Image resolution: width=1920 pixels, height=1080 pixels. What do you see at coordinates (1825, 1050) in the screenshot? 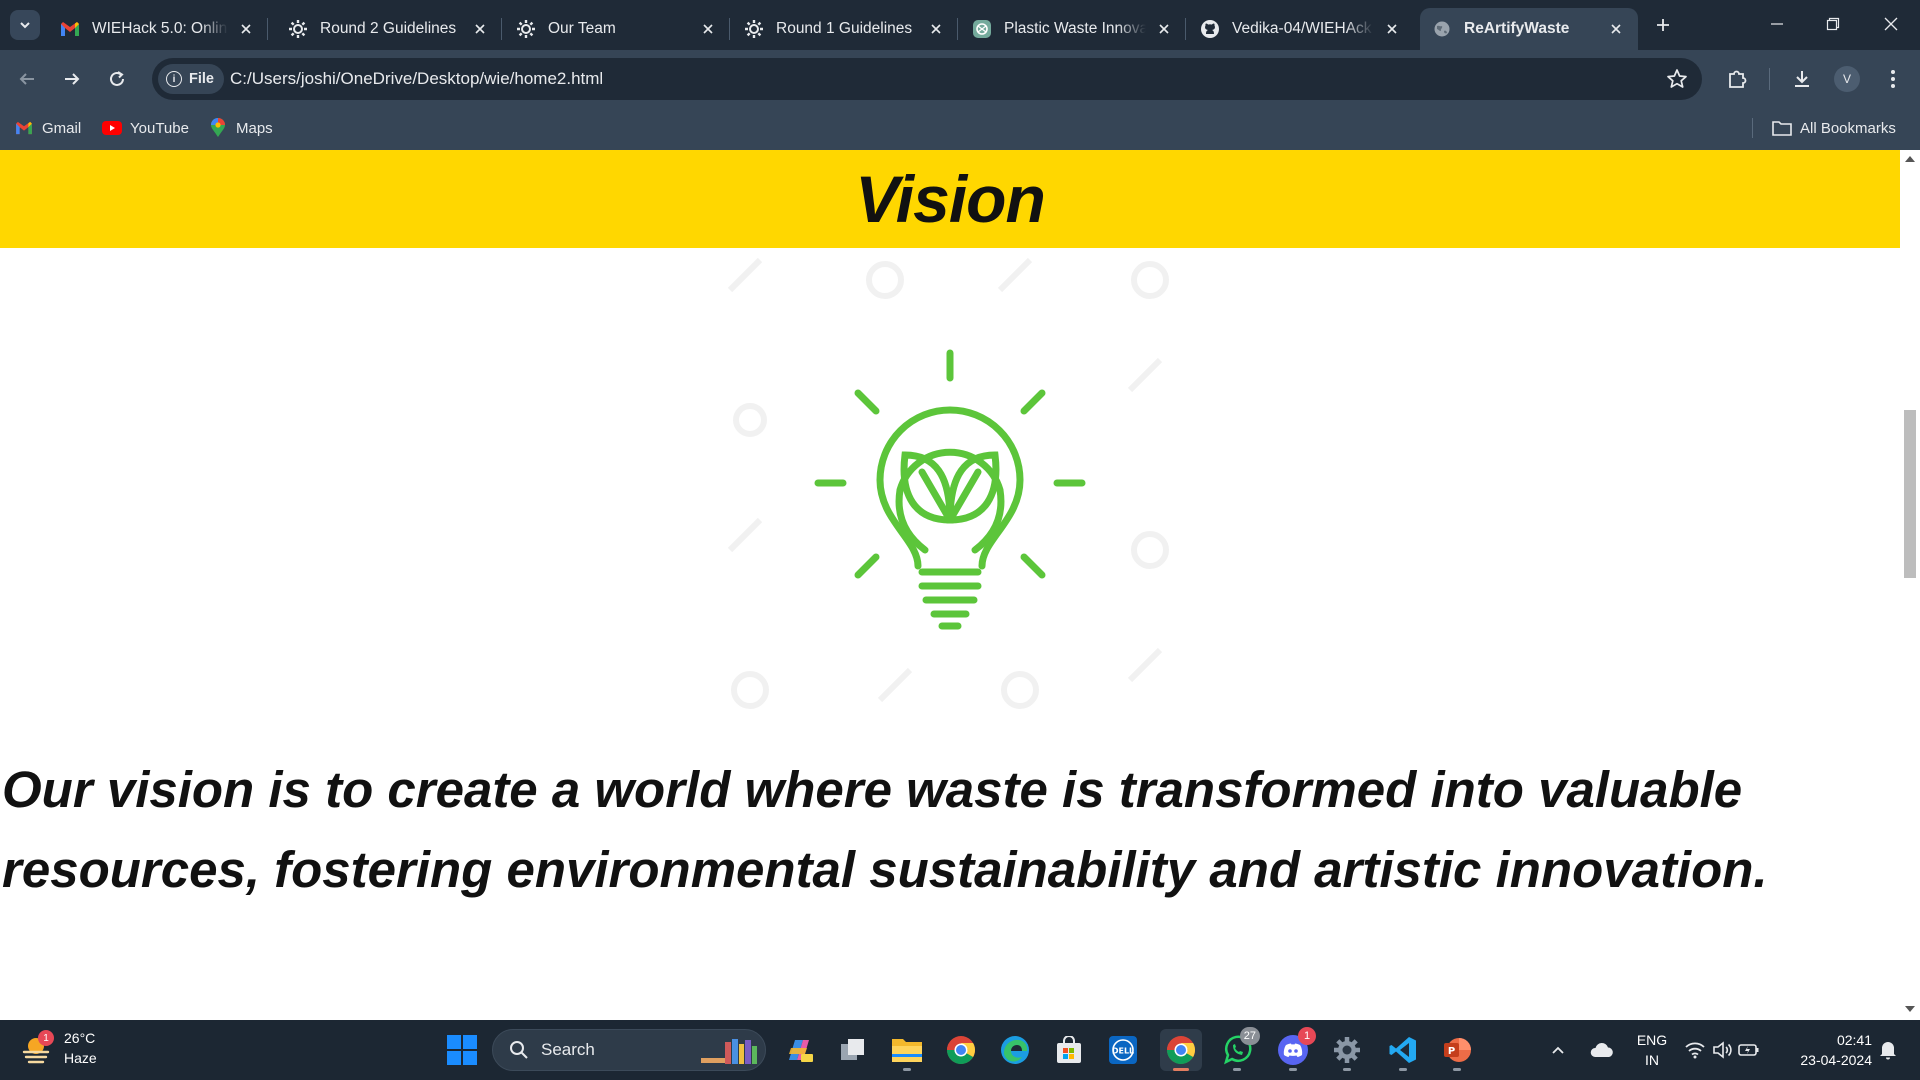
I see `clock: 02:41 23-04-2024` at bounding box center [1825, 1050].